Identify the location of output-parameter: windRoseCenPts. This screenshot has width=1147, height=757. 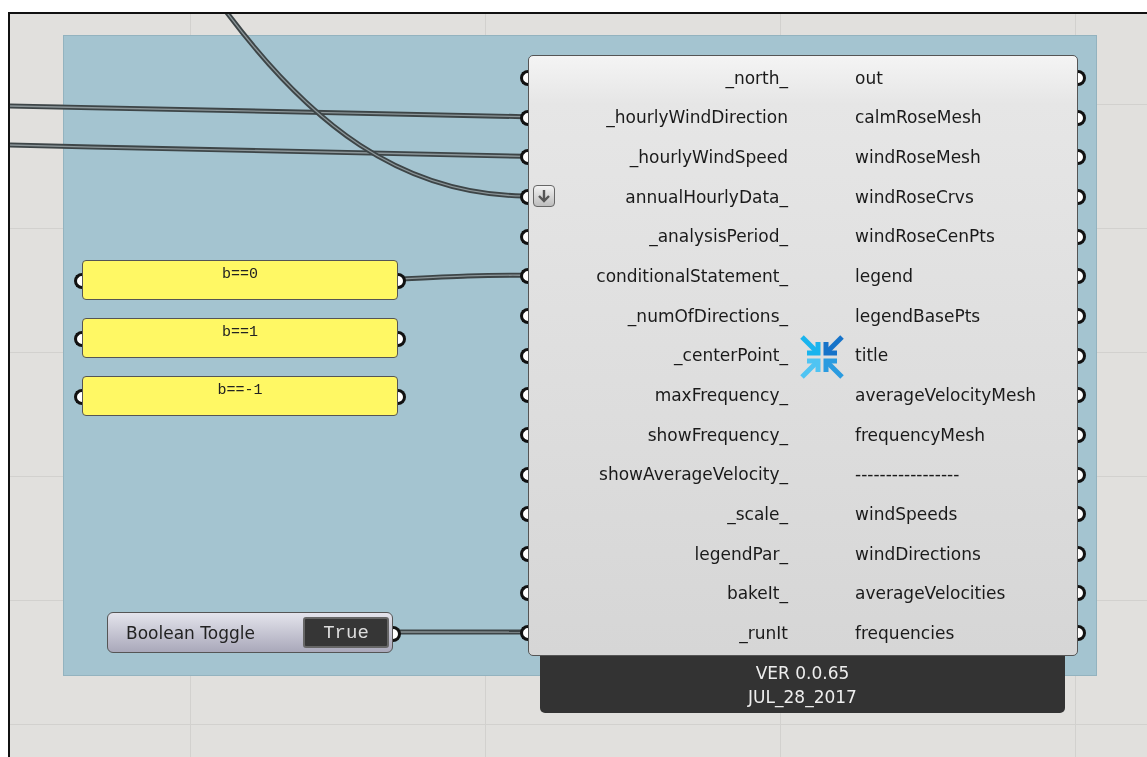
(925, 236).